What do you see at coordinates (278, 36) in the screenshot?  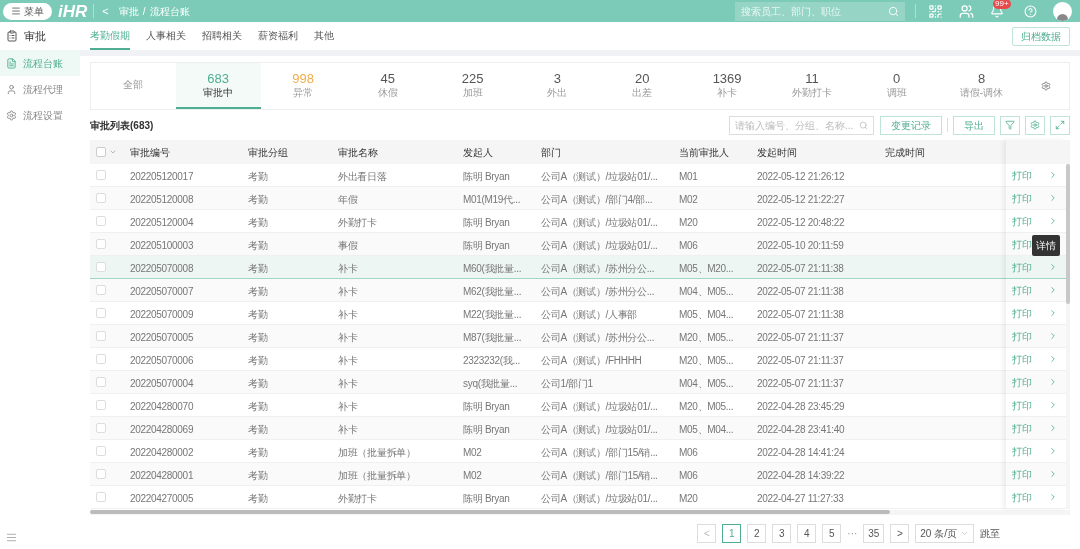 I see `tab: 薪资福利` at bounding box center [278, 36].